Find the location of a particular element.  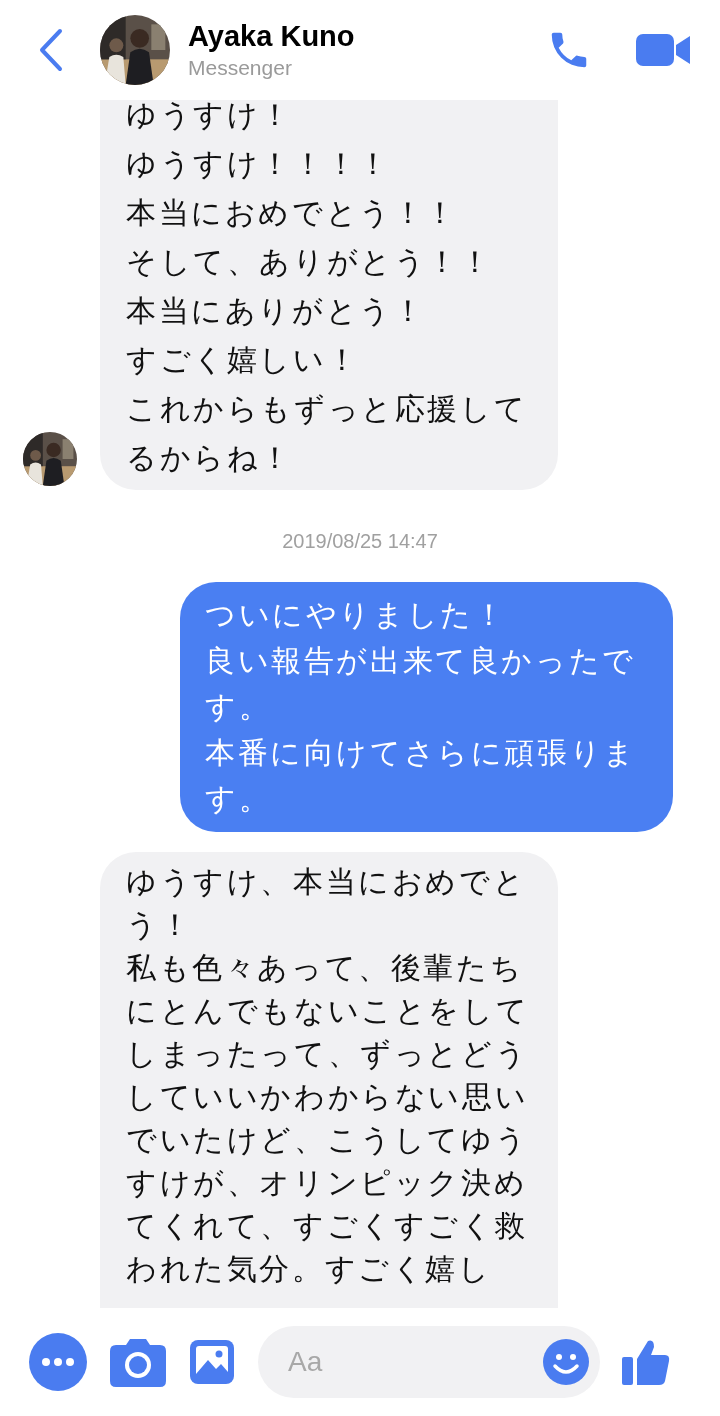

message-text: ついにやりました！ is located at coordinates (356, 615).